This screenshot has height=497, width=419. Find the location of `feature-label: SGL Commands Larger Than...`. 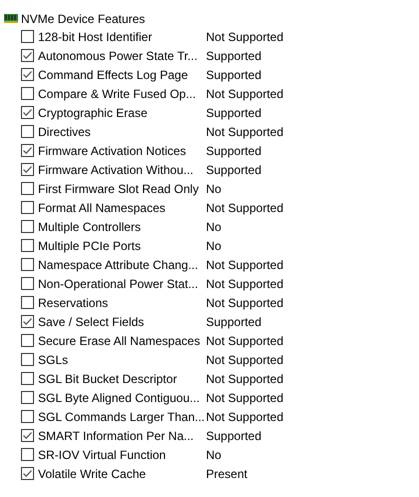

feature-label: SGL Commands Larger Than... is located at coordinates (122, 417).